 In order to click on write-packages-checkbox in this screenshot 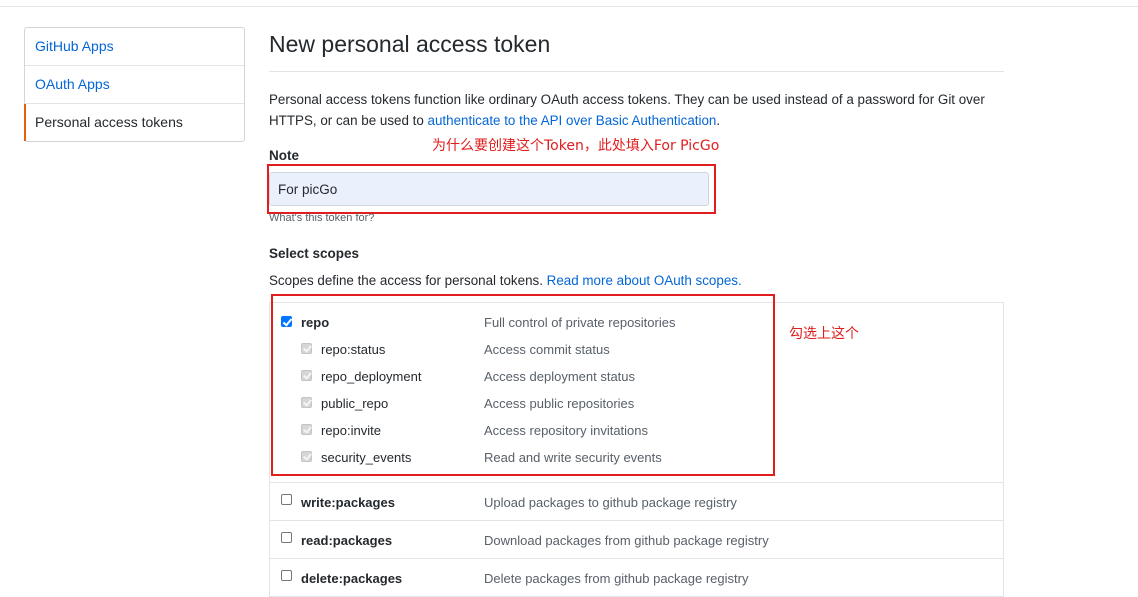, I will do `click(286, 499)`.